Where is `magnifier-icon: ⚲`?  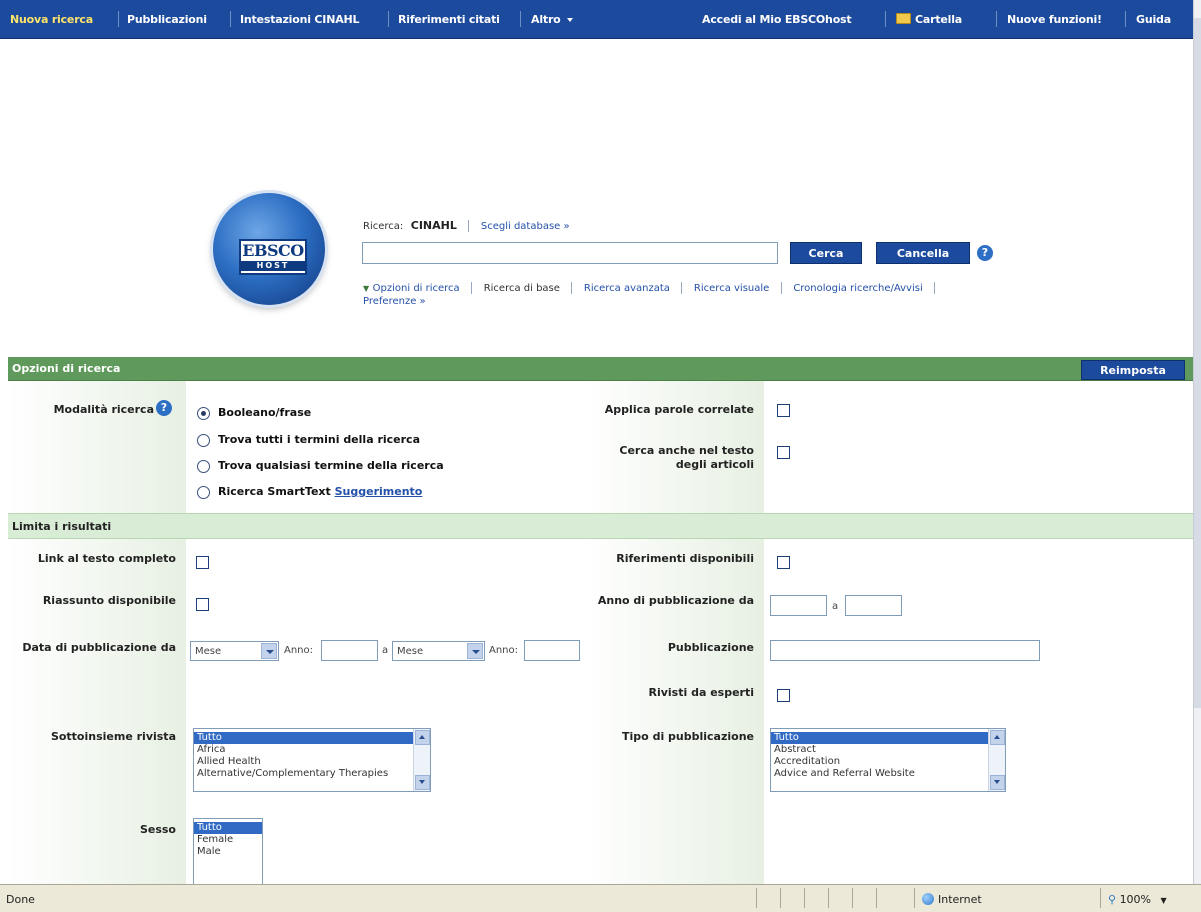 magnifier-icon: ⚲ is located at coordinates (1112, 899).